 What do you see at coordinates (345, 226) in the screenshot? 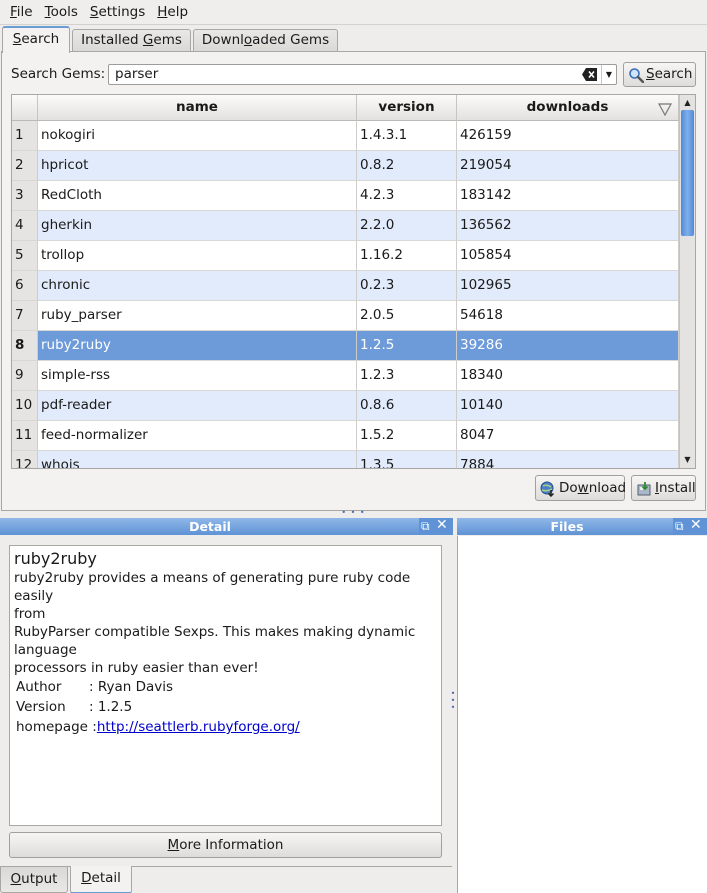
I see `table-row: 4 gherkin 2.2.0 136562` at bounding box center [345, 226].